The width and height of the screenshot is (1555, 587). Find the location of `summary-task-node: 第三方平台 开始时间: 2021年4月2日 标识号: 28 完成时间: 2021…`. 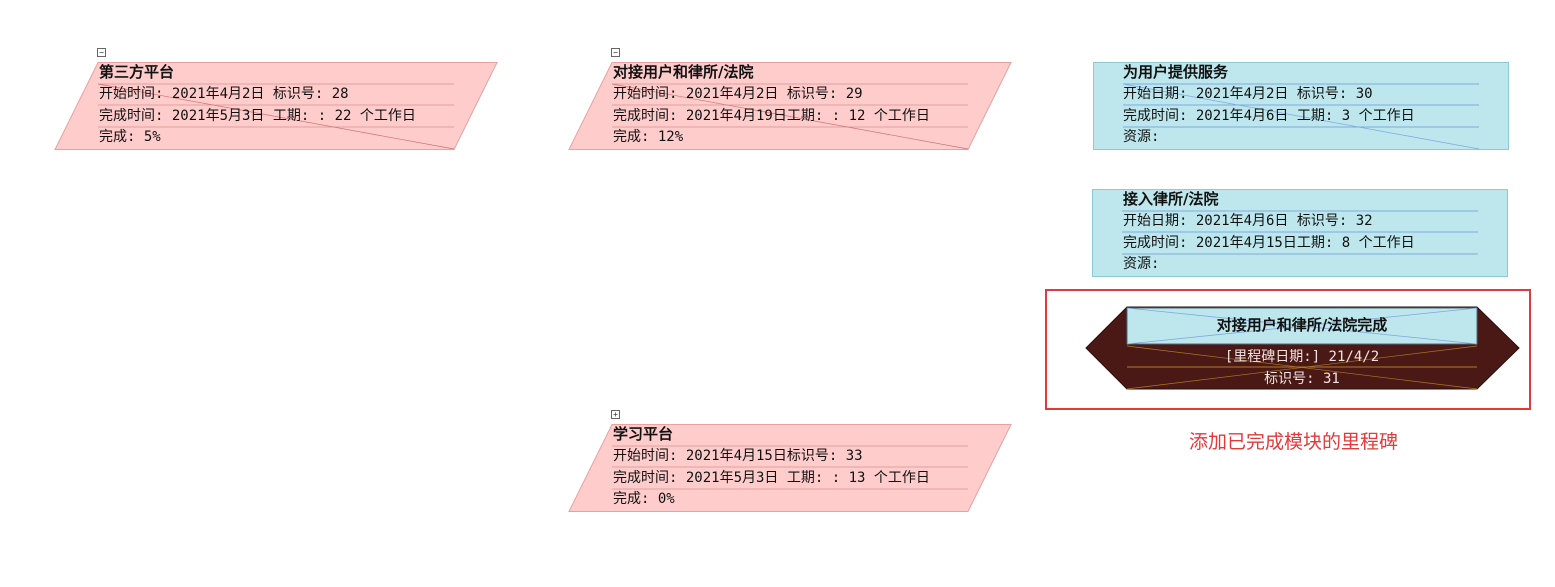

summary-task-node: 第三方平台 开始时间: 2021年4月2日 标识号: 28 完成时间: 2021… is located at coordinates (276, 106).